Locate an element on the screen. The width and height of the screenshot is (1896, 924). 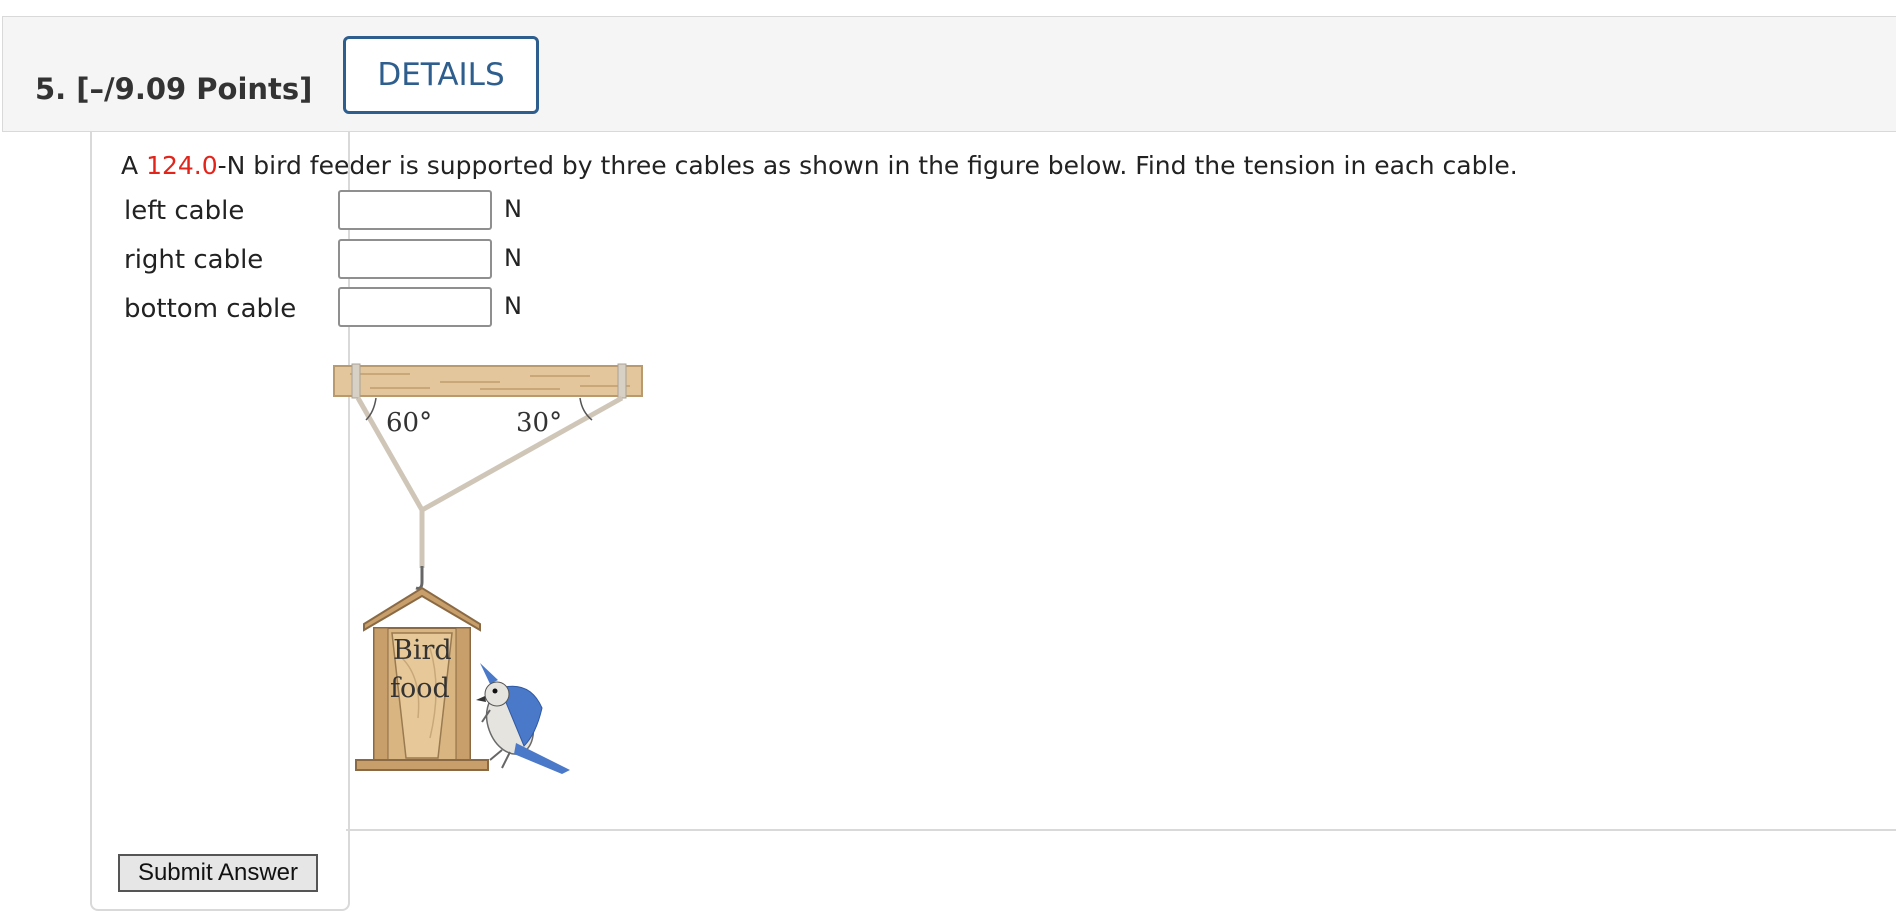
right-cable-unit: N is located at coordinates (513, 258).